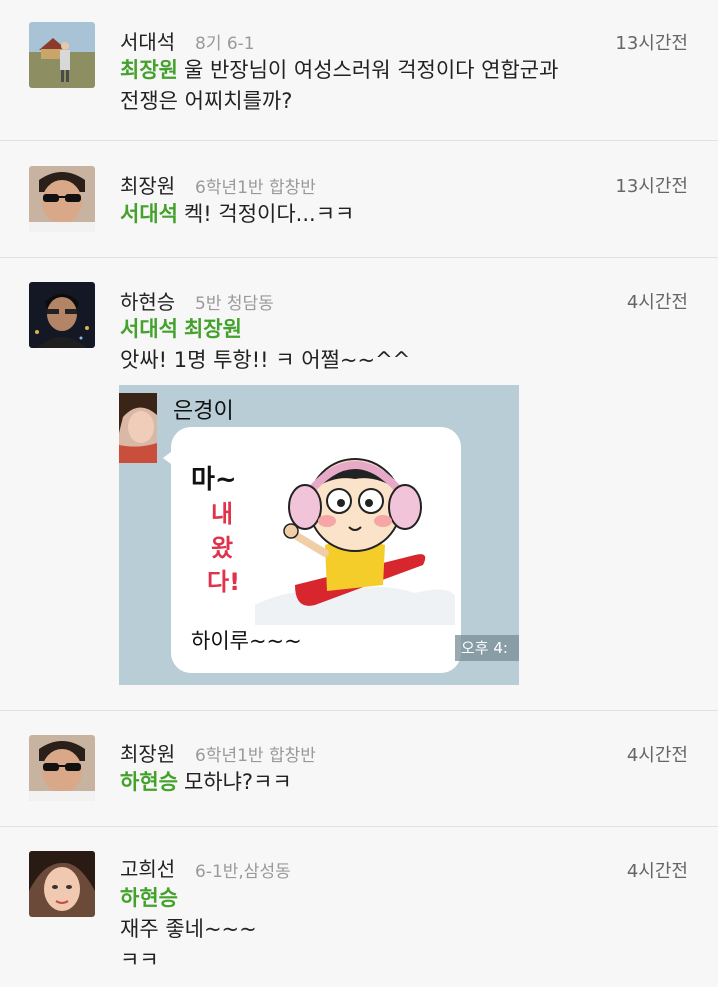  What do you see at coordinates (206, 101) in the screenshot?
I see `comment-line: 전쟁은 어찌치를까?` at bounding box center [206, 101].